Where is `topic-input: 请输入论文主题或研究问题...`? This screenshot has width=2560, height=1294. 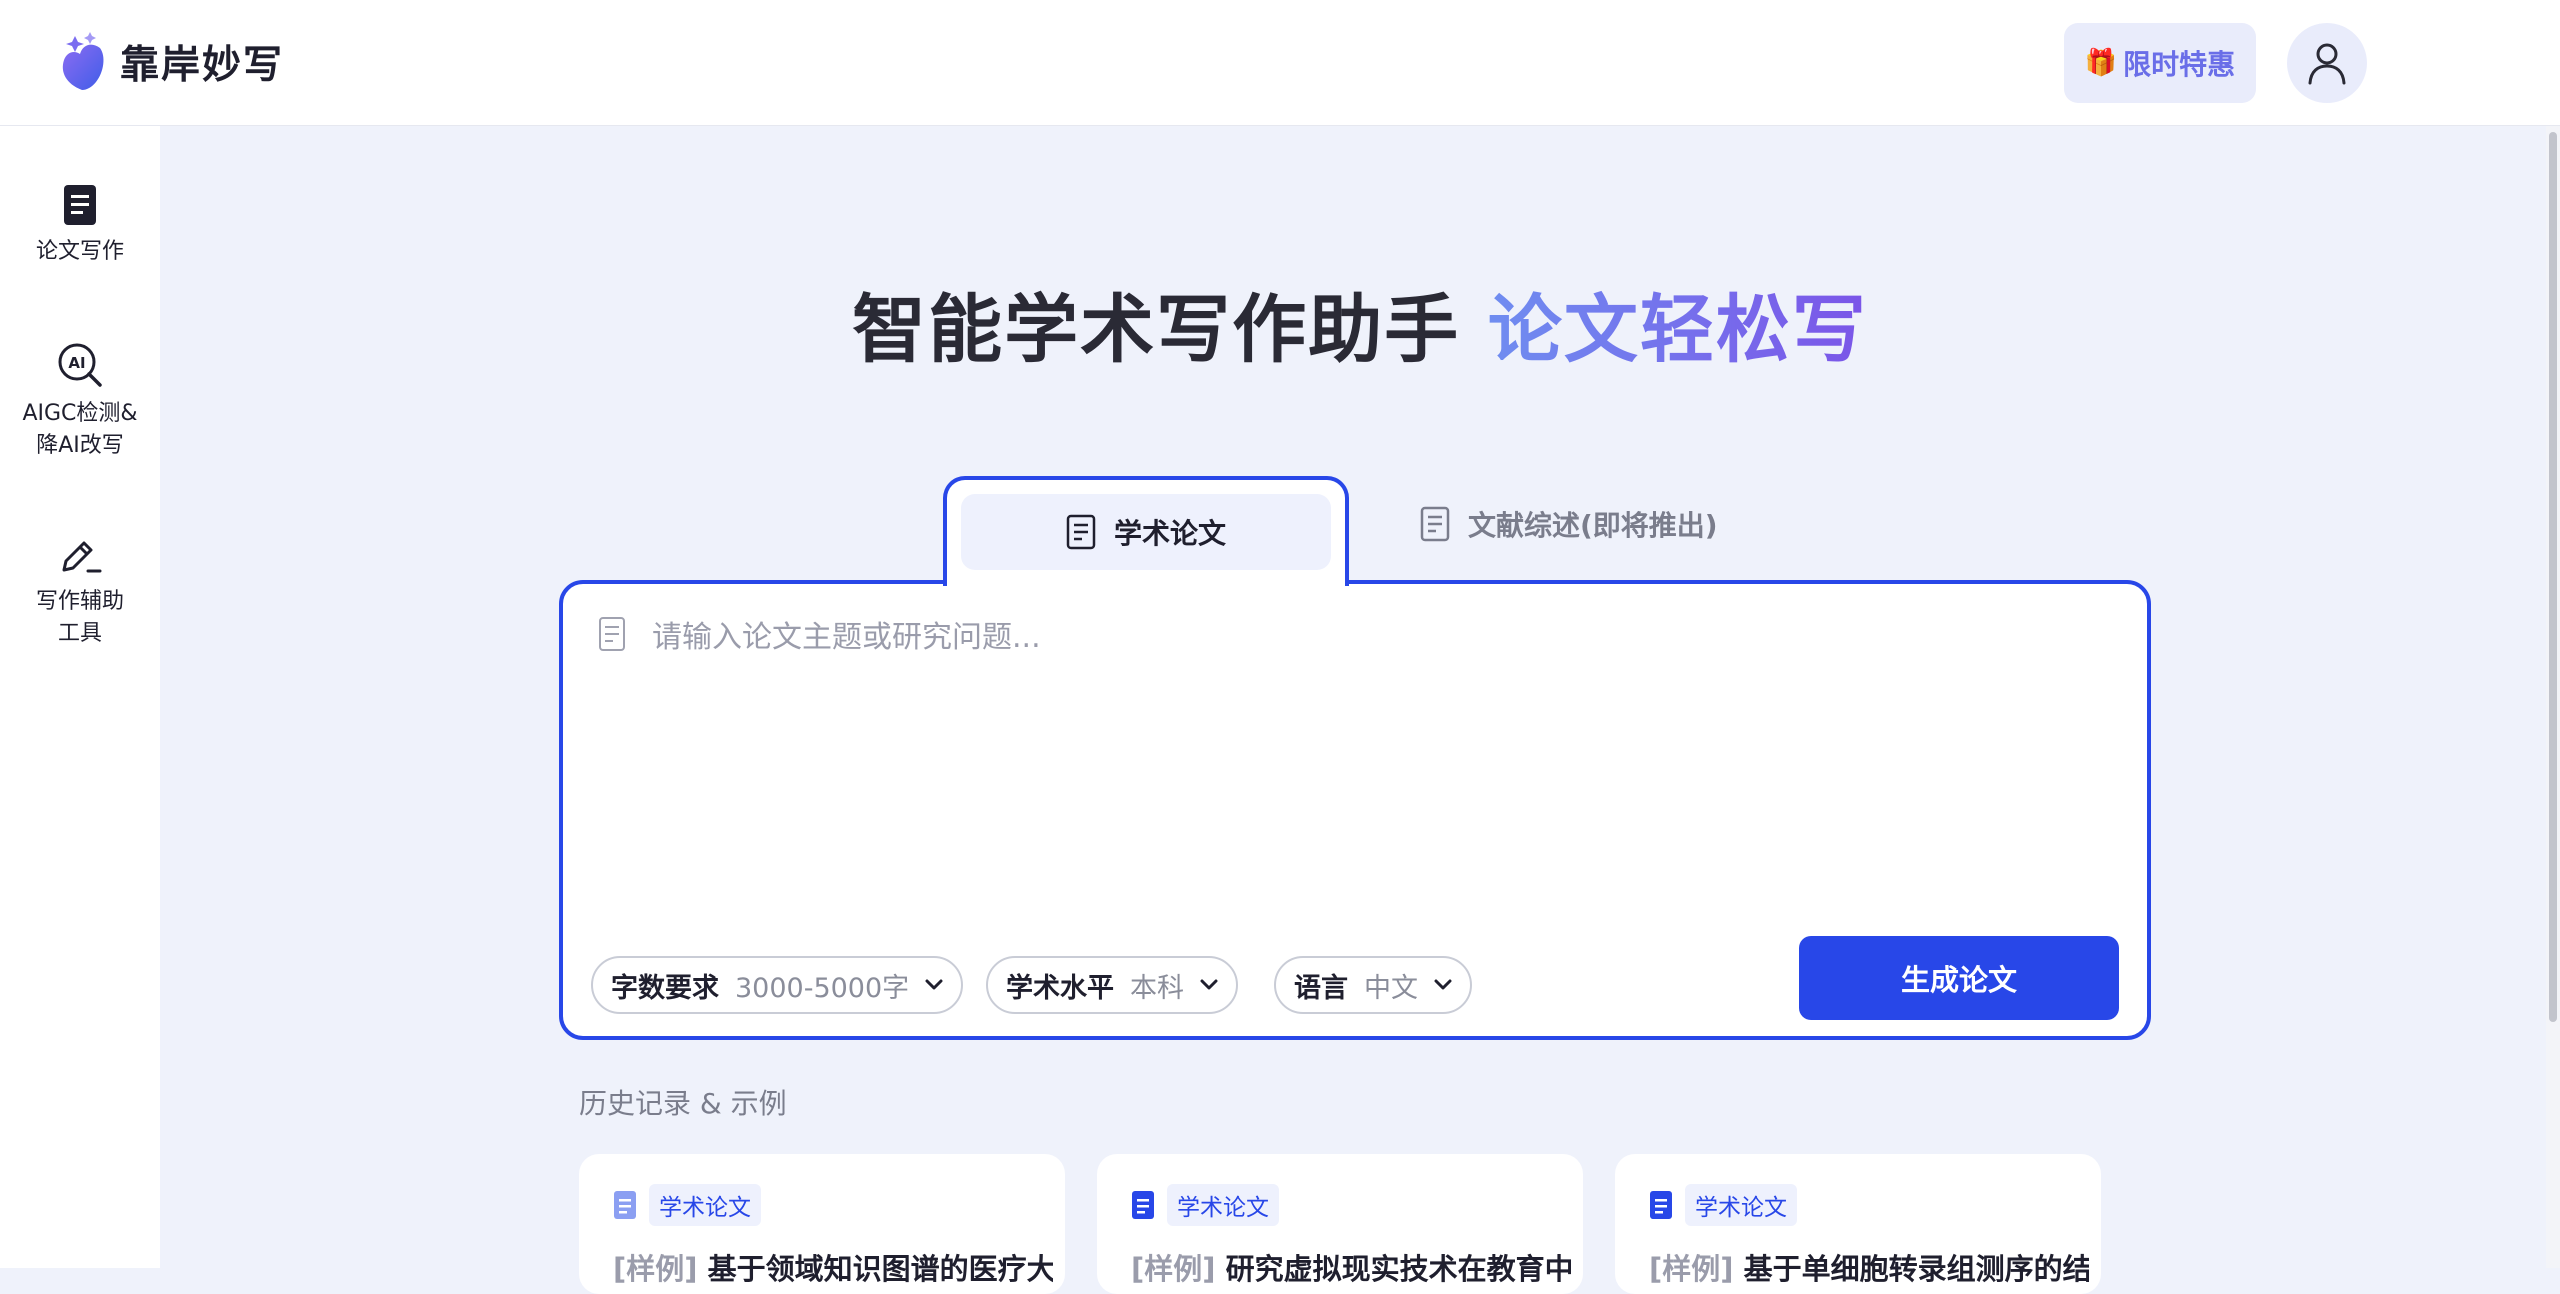 topic-input: 请输入论文主题或研究问题... is located at coordinates (819, 634).